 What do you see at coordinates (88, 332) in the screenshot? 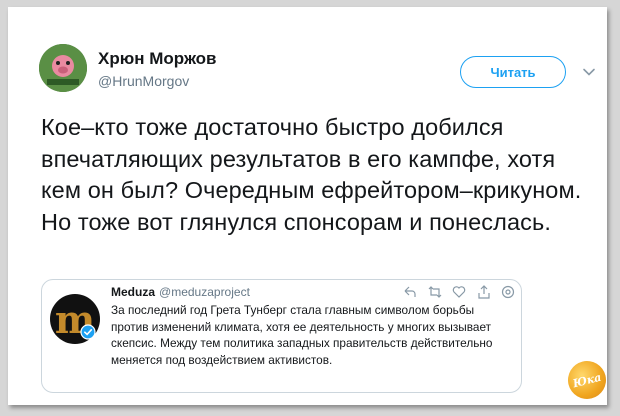
I see `verified-badge-icon` at bounding box center [88, 332].